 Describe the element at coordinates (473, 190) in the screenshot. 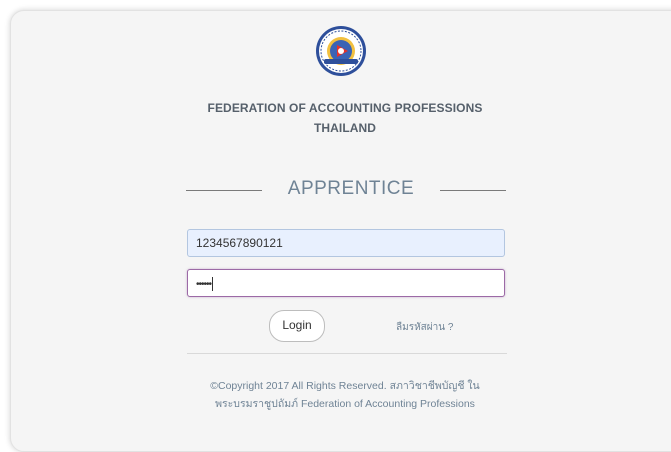

I see `title-divider-right` at that location.